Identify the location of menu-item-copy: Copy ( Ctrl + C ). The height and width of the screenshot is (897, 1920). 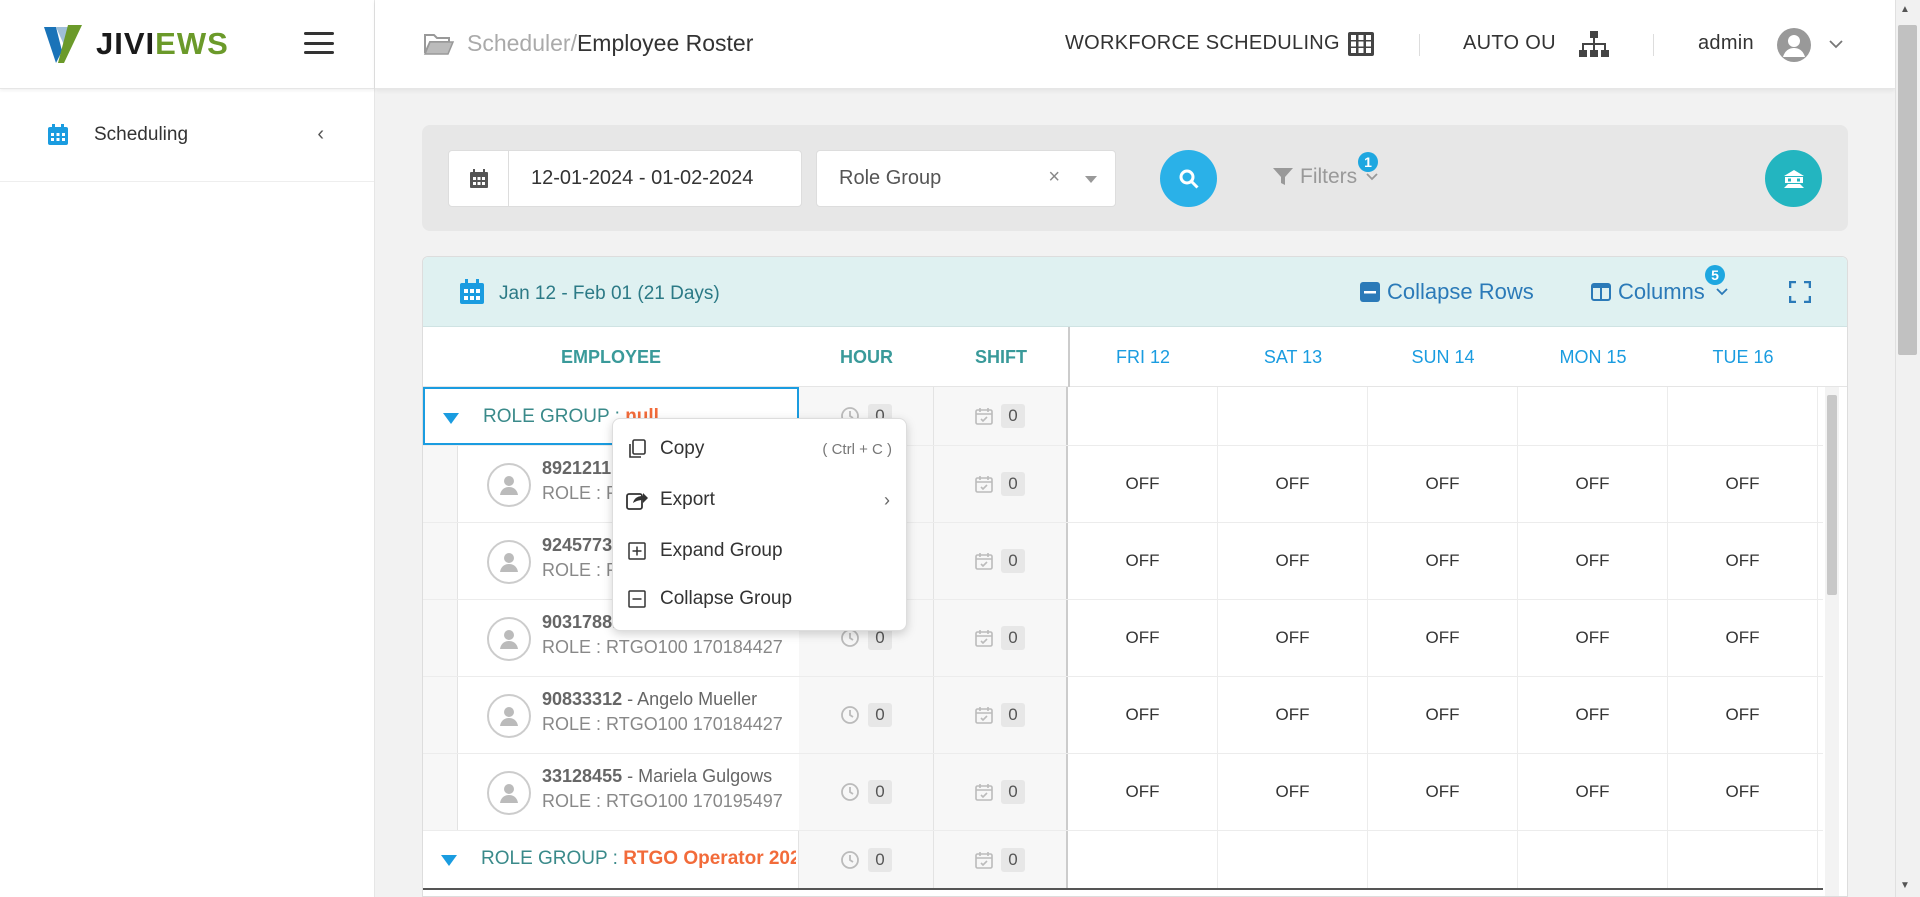
(759, 449).